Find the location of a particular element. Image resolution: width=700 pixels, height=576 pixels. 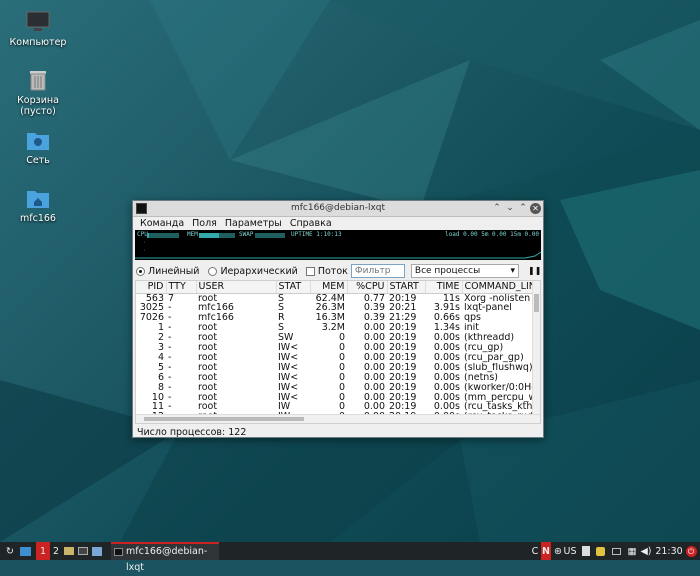

desktop-icon-network: Сеть is located at coordinates (38, 147).